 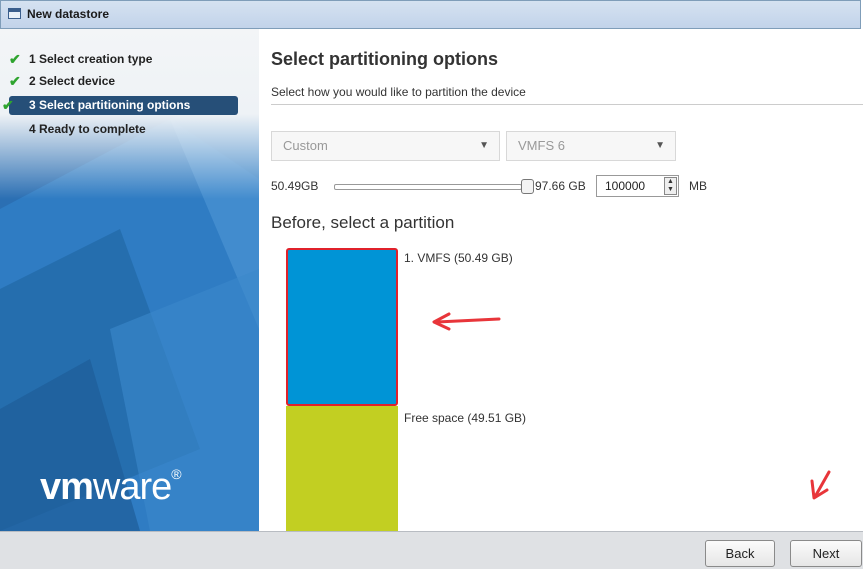 I want to click on step-select-creation-type: ✔ 1 Select creation type, so click(x=80, y=59).